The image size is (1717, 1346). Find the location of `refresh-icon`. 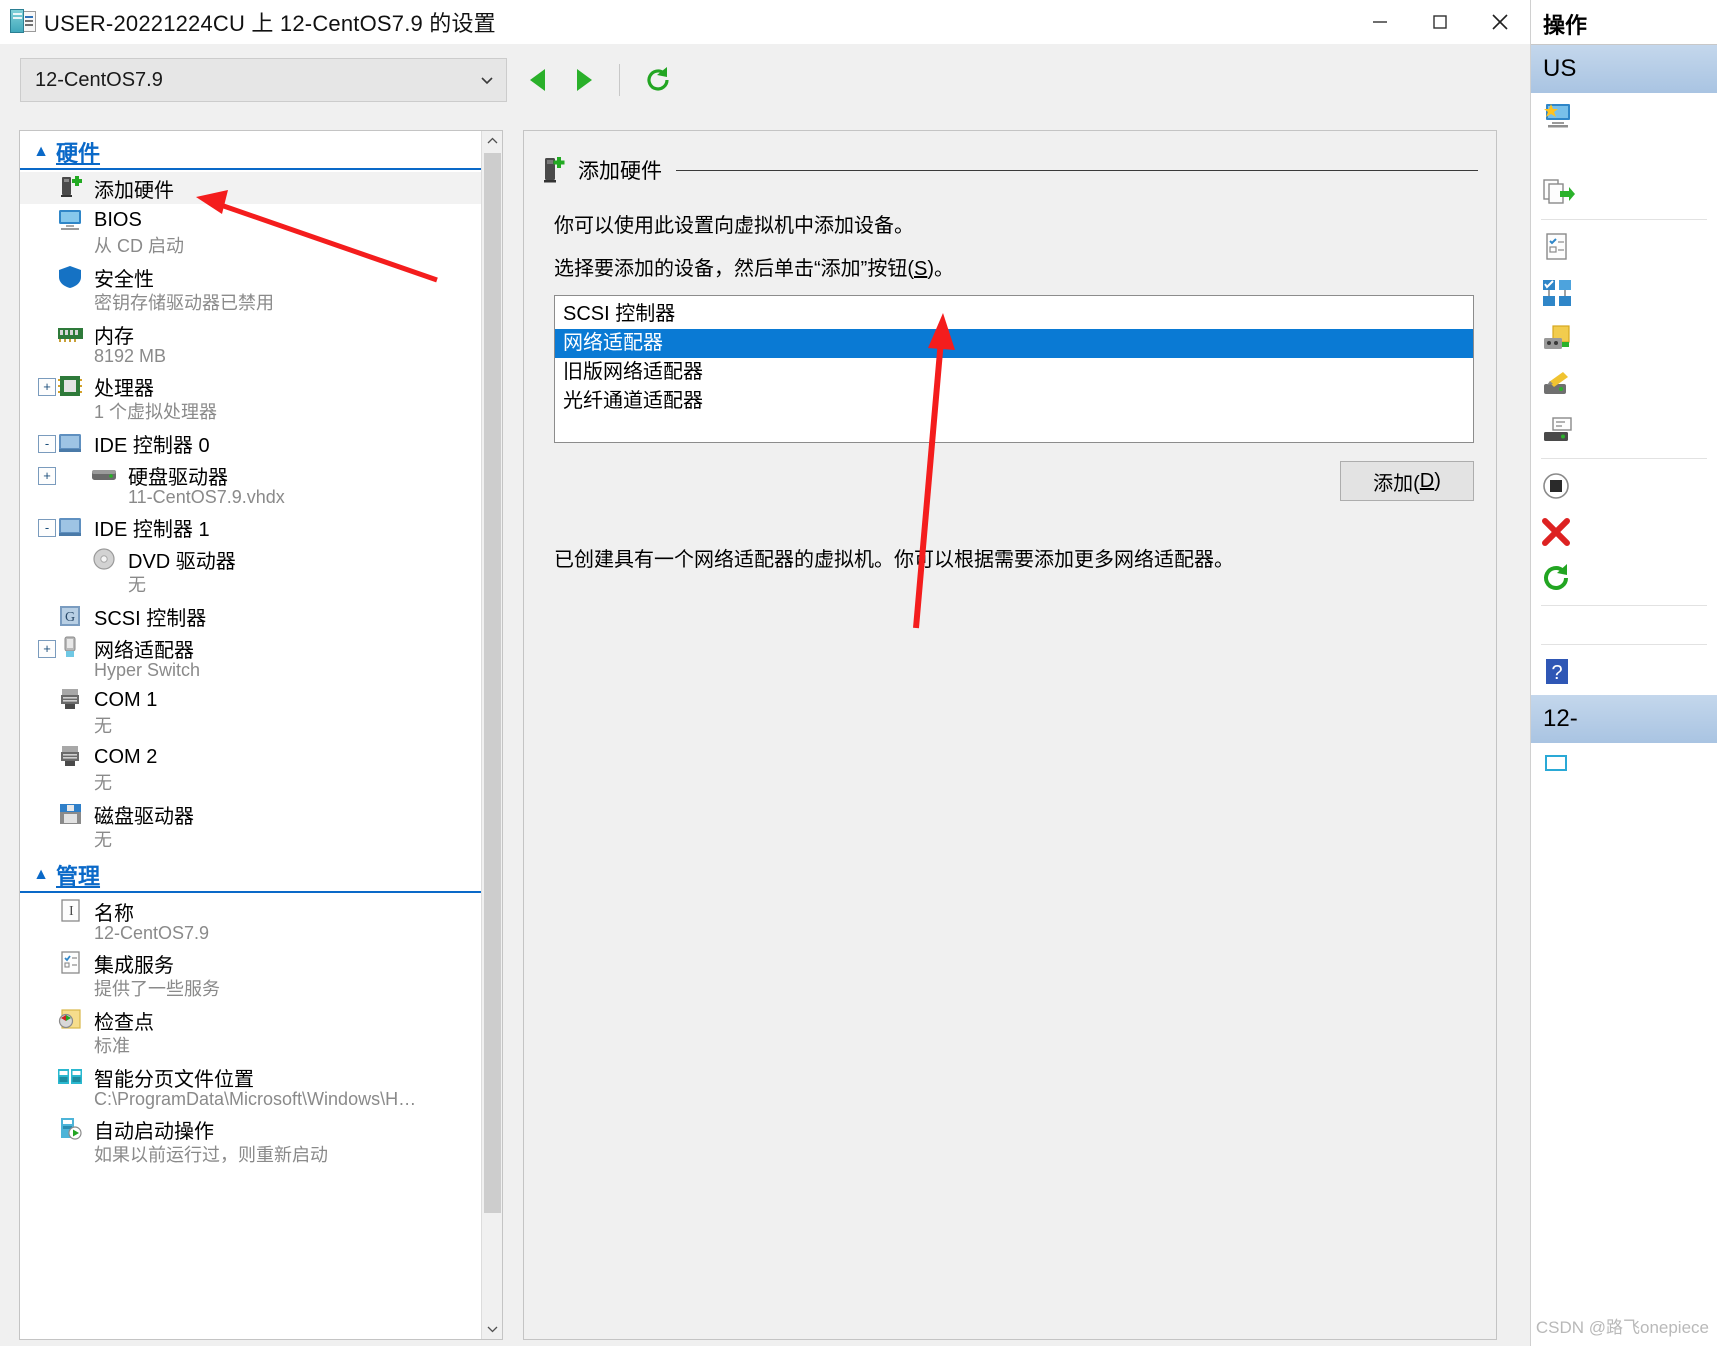

refresh-icon is located at coordinates (658, 80).